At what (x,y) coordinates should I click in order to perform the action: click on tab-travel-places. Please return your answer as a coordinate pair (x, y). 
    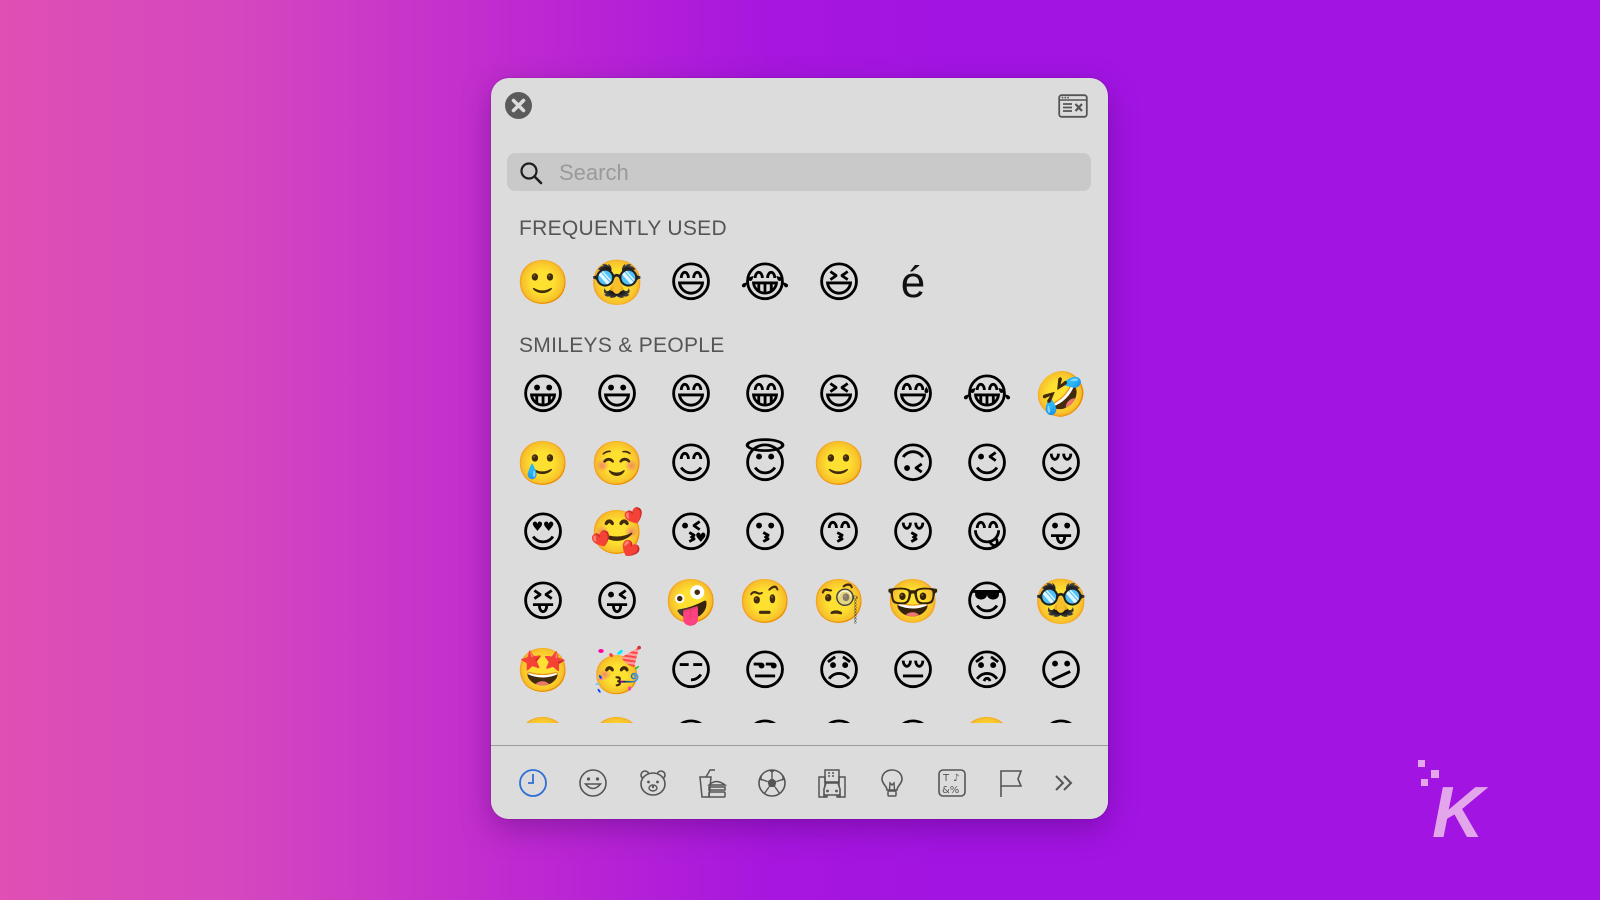
    Looking at the image, I should click on (832, 783).